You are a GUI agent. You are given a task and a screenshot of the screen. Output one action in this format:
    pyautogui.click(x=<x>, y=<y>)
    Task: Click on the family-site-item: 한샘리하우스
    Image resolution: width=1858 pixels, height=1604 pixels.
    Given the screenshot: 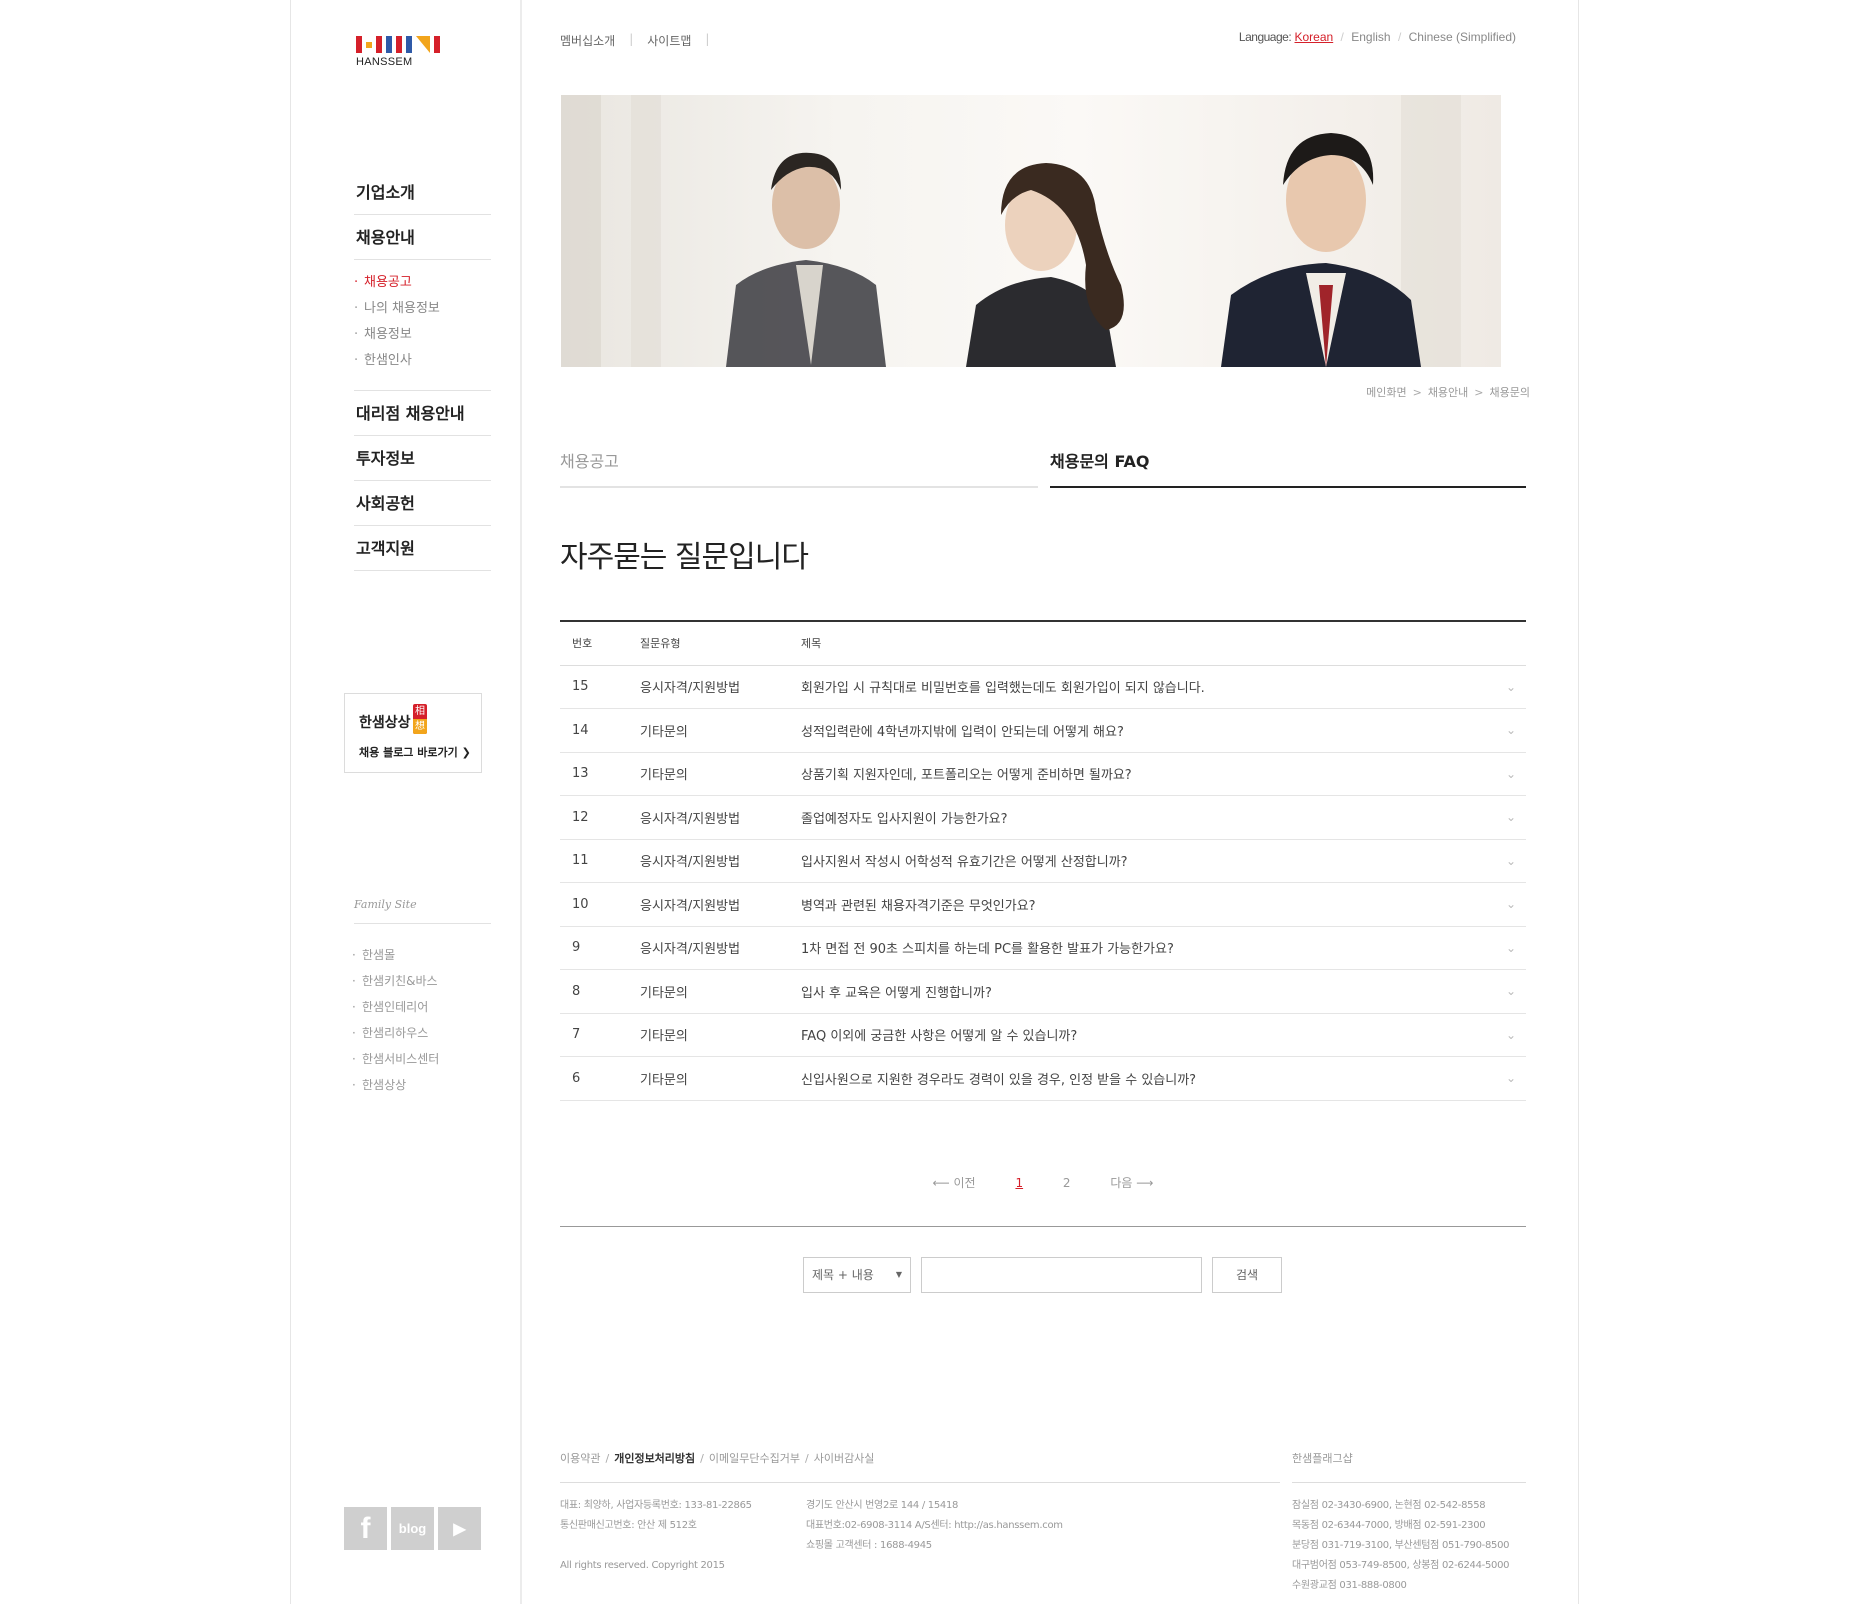 What is the action you would take?
    pyautogui.click(x=395, y=1033)
    